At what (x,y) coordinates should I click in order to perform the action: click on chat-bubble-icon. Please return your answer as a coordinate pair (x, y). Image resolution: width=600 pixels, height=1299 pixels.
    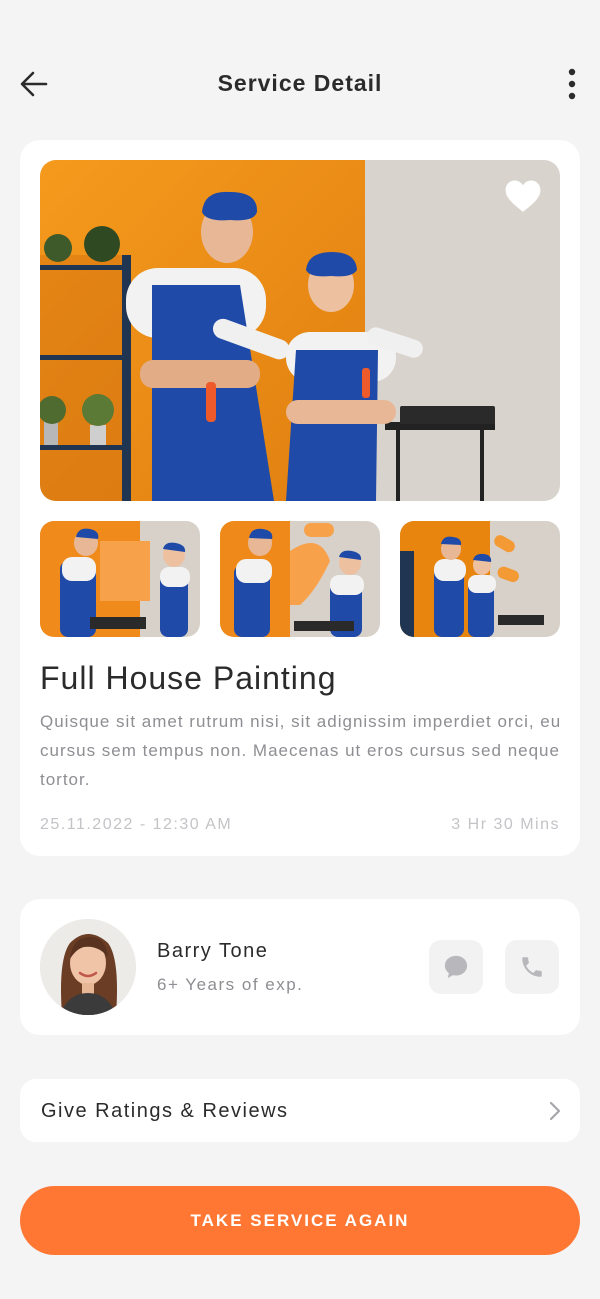
    Looking at the image, I should click on (456, 967).